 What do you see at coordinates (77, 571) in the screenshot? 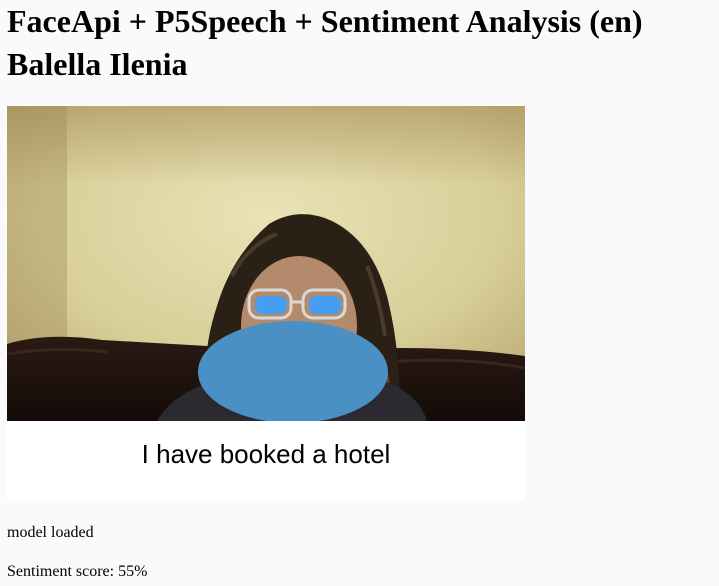
I see `sentiment-score-text: Sentiment score: 55%` at bounding box center [77, 571].